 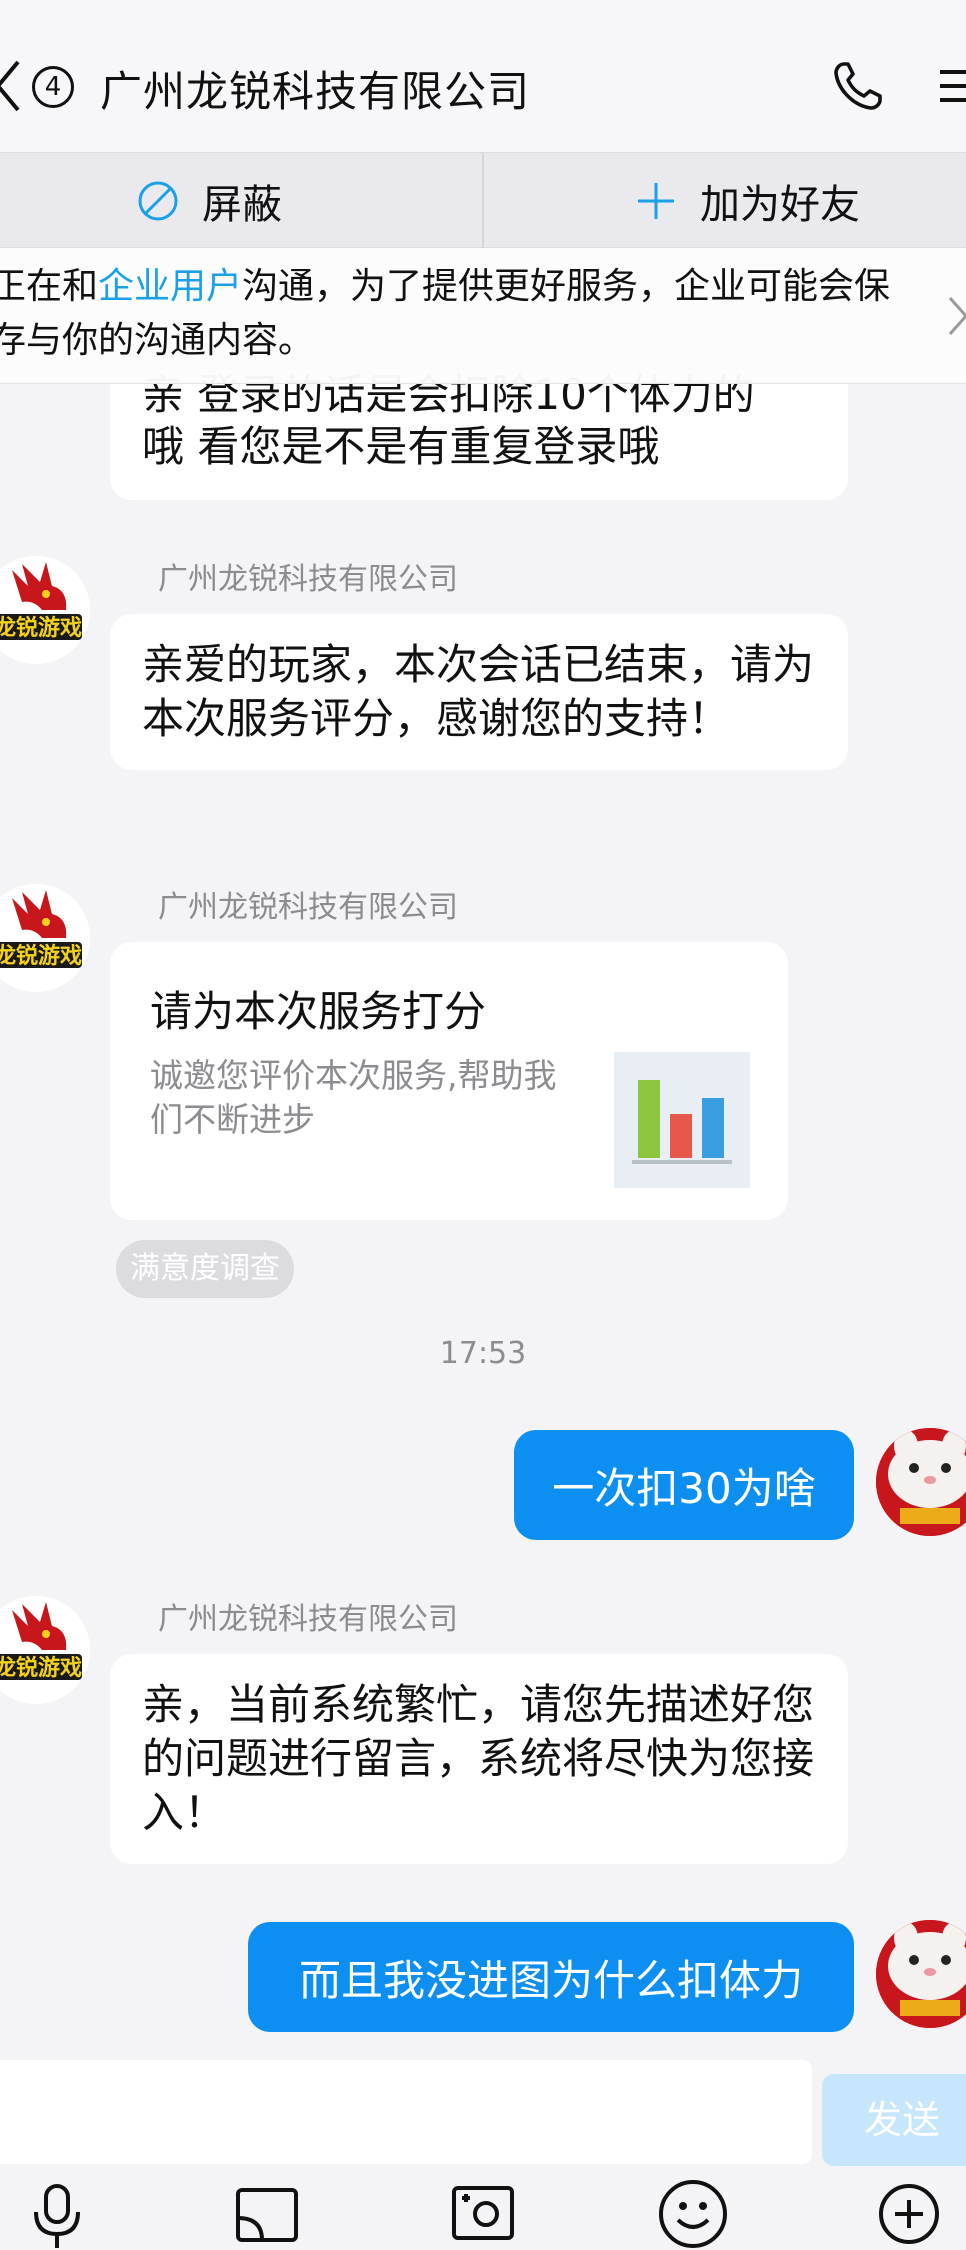 I want to click on timestamp: 17:53, so click(x=483, y=1353).